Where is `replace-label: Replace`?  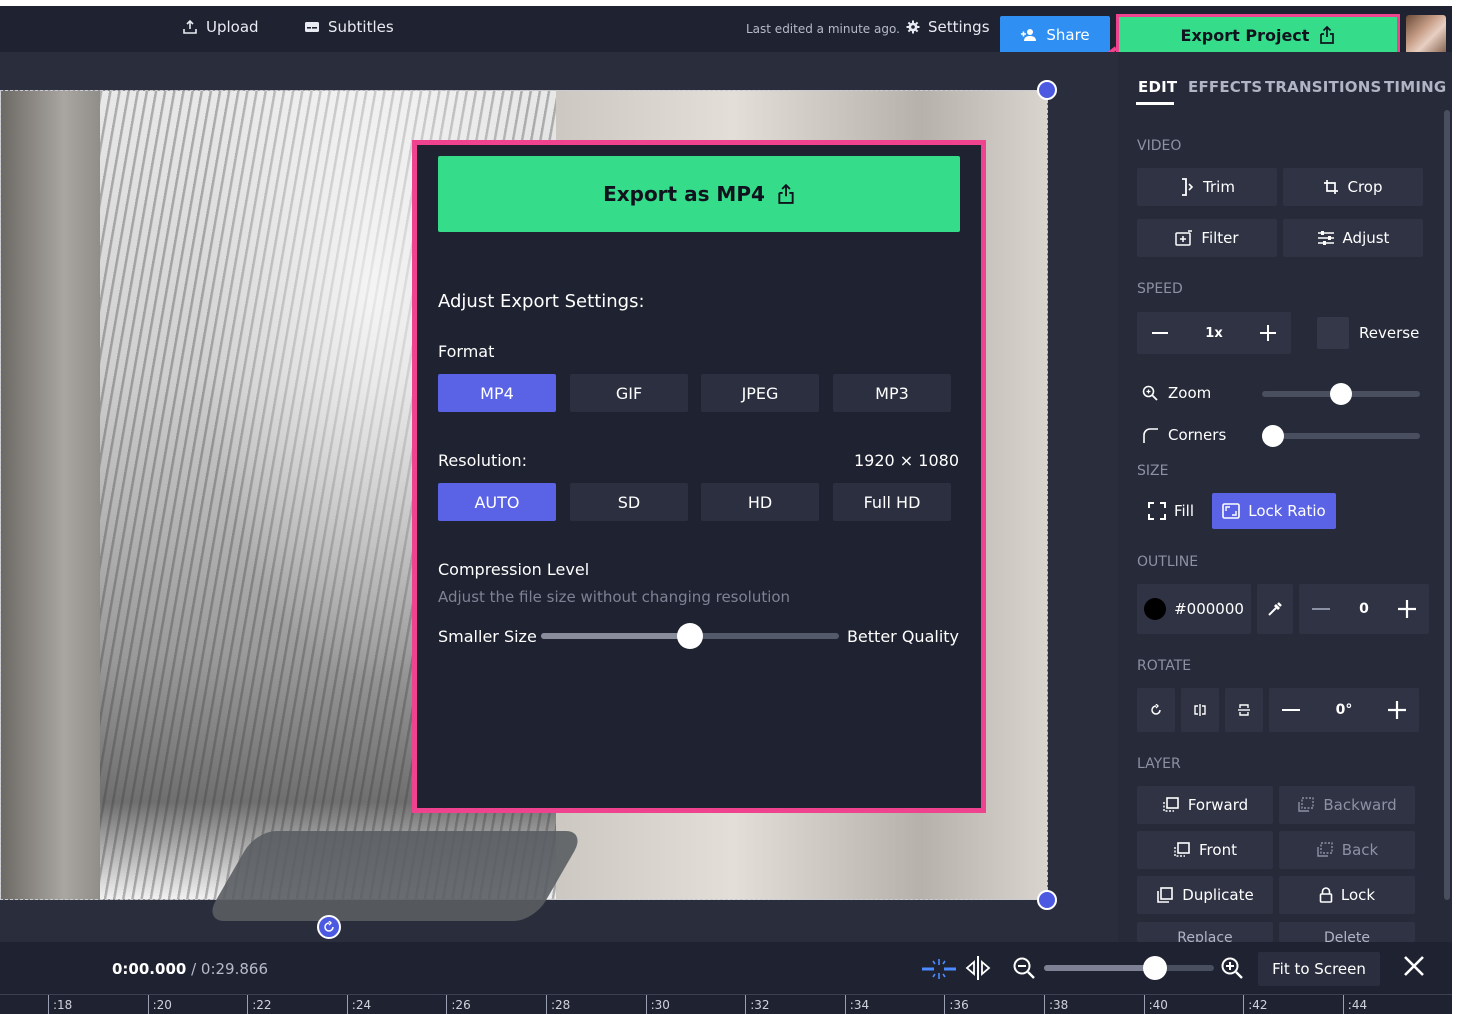 replace-label: Replace is located at coordinates (1205, 936).